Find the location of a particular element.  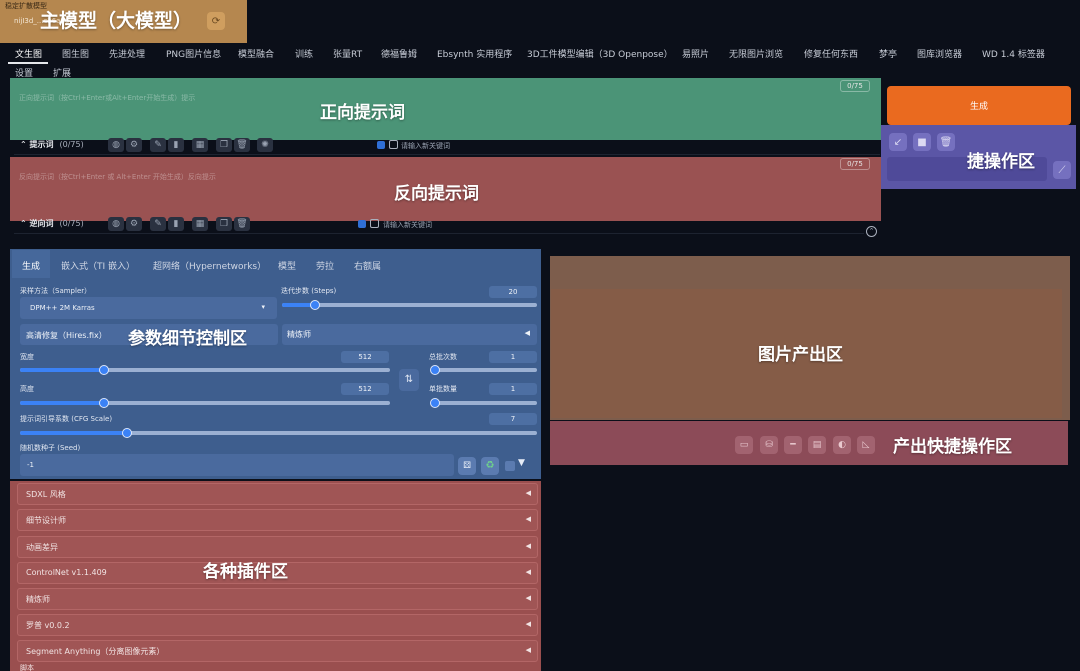

divider is located at coordinates (439, 233).